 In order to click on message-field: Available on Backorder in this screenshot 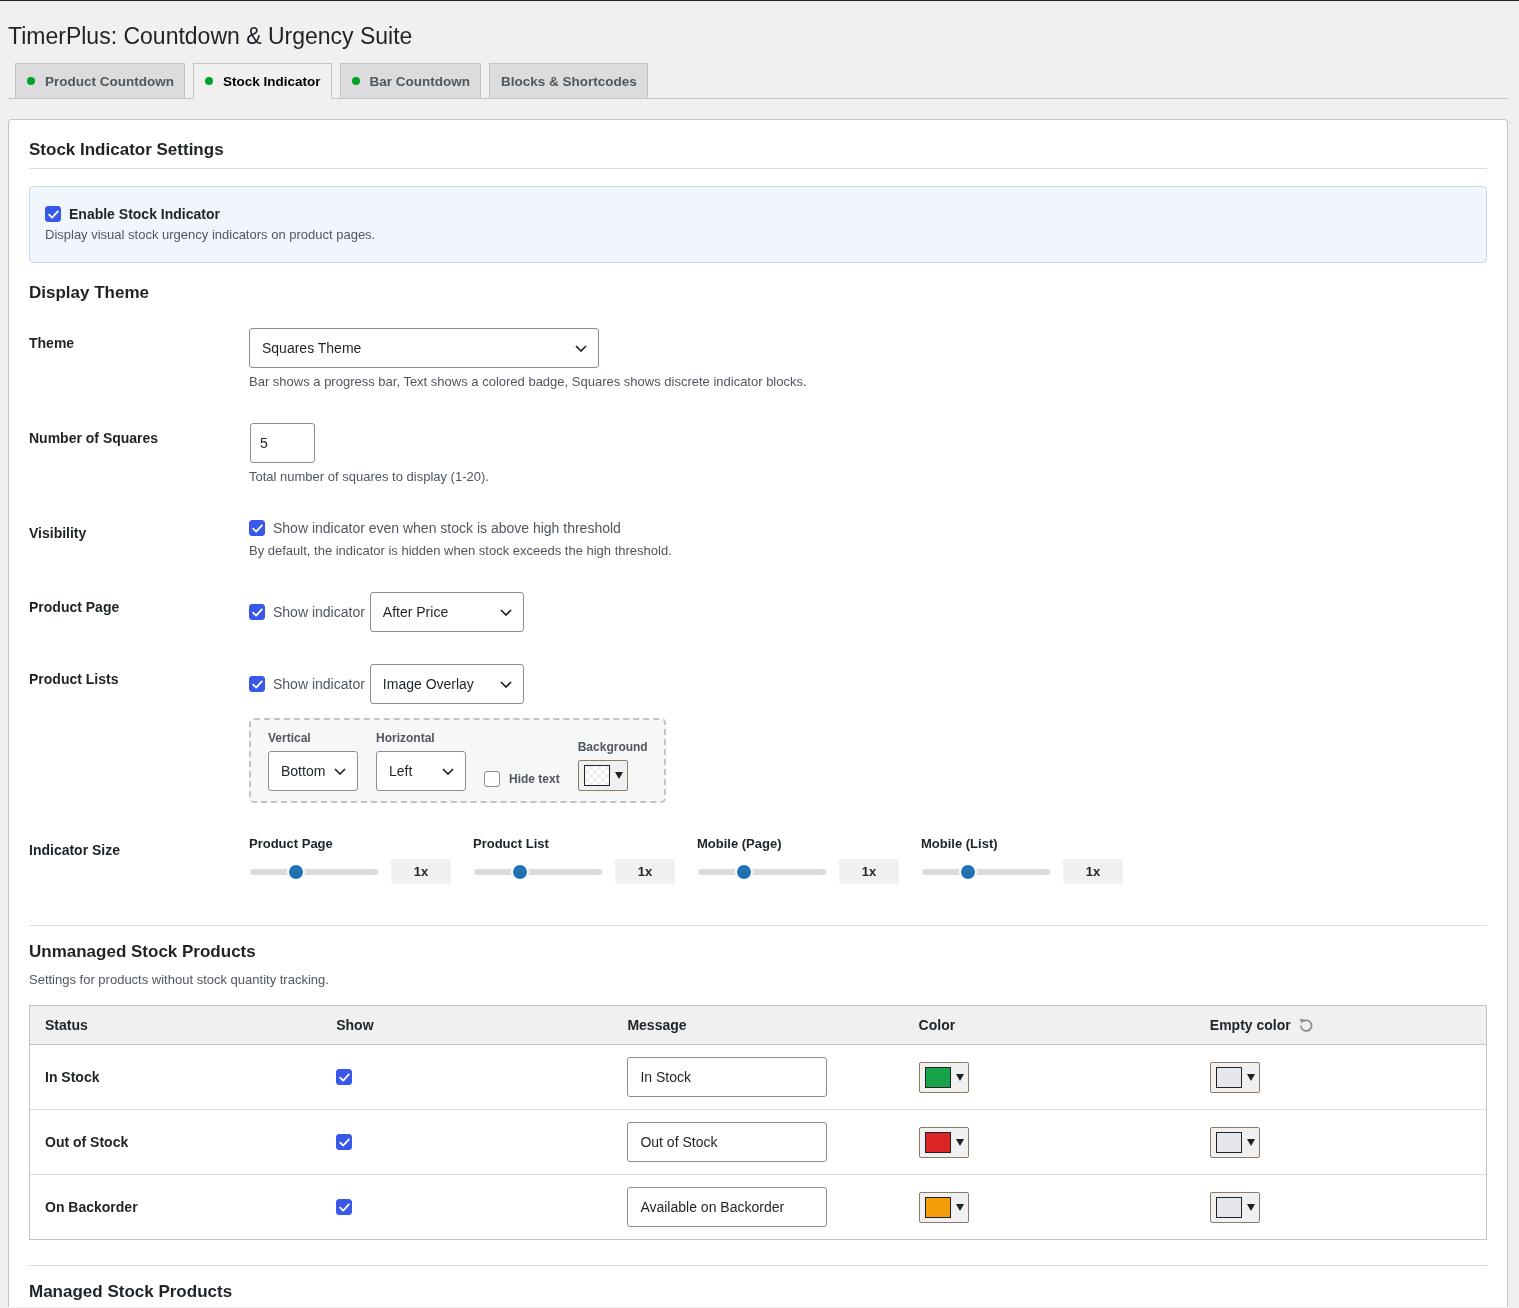, I will do `click(727, 1207)`.